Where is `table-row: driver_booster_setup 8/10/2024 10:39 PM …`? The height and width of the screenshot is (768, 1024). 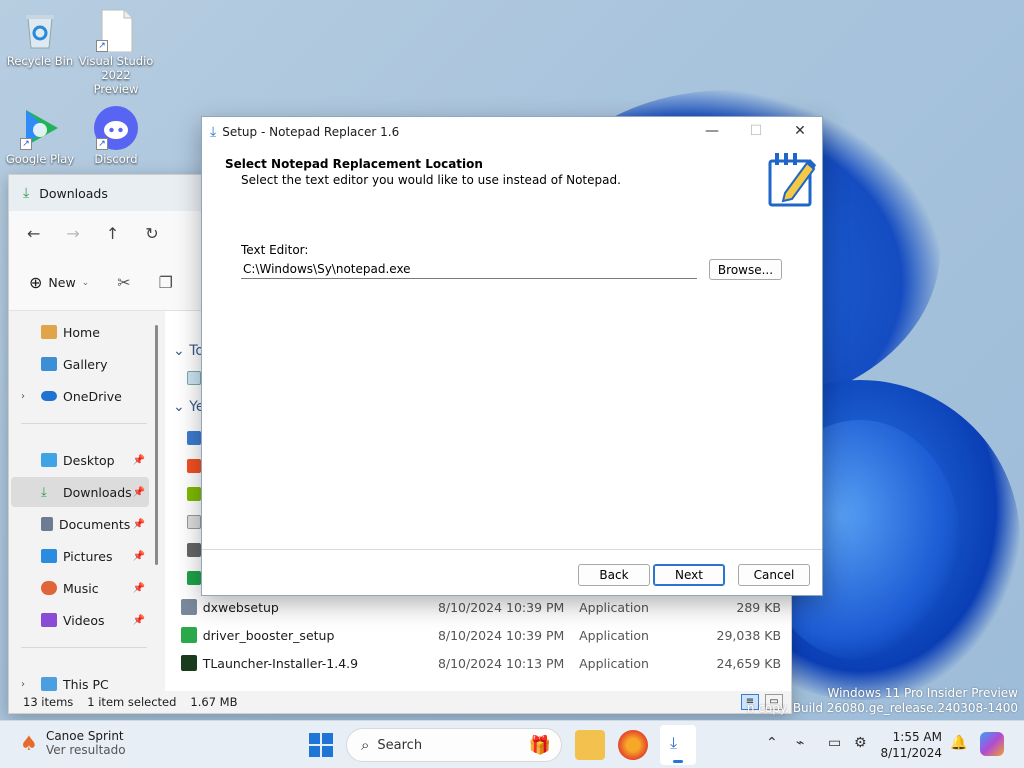 table-row: driver_booster_setup 8/10/2024 10:39 PM … is located at coordinates (481, 635).